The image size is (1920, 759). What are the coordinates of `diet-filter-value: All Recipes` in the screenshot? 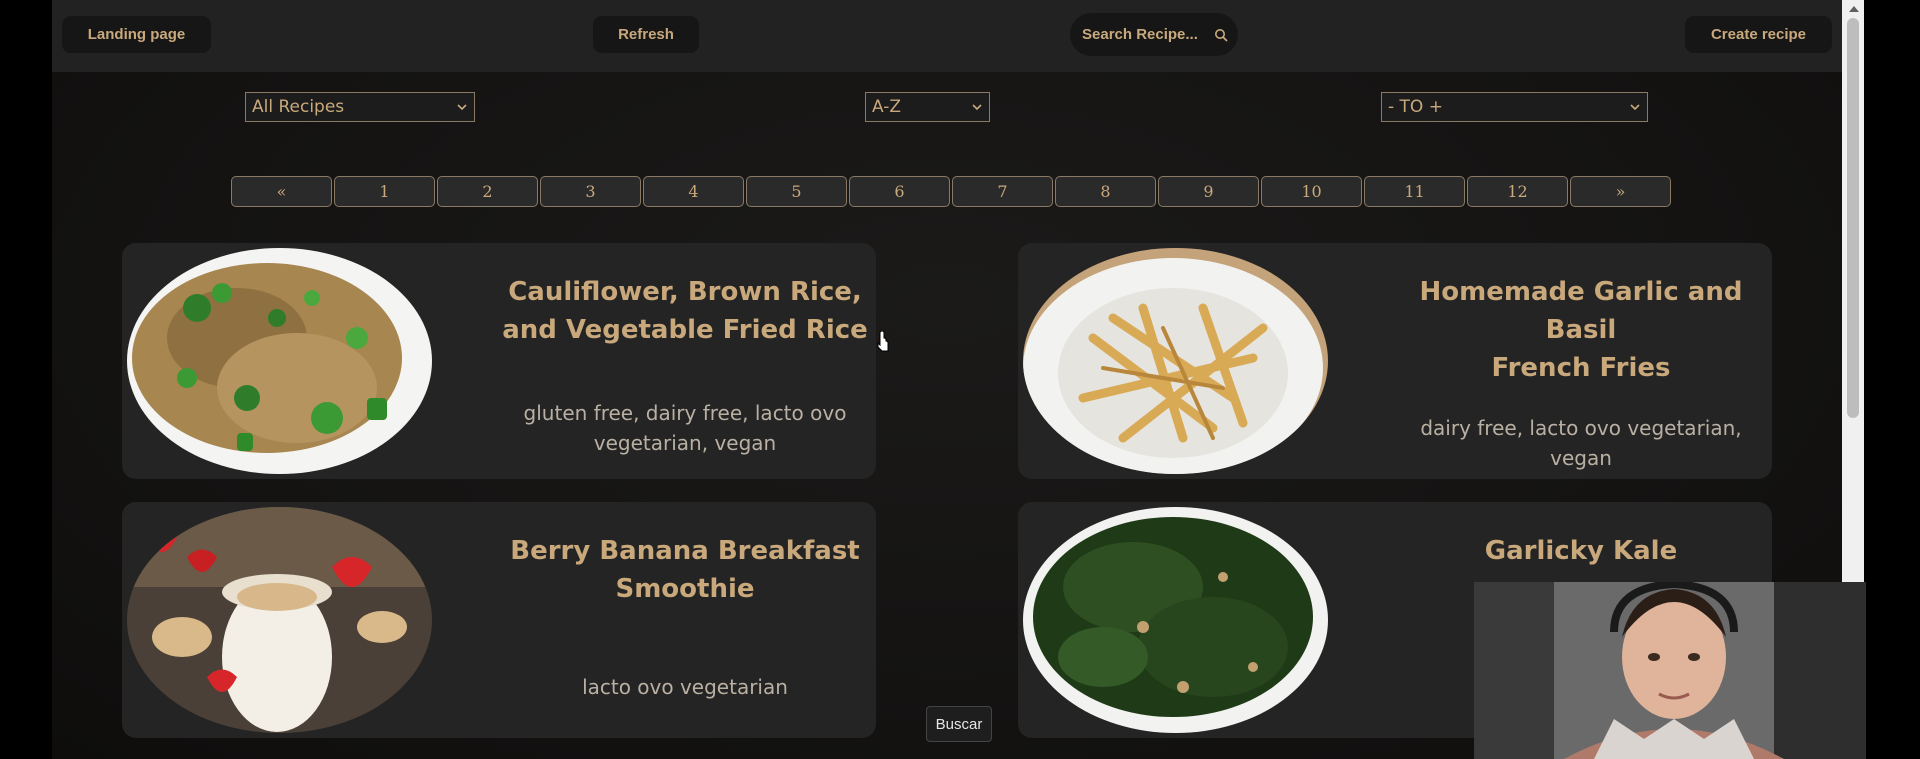 It's located at (298, 107).